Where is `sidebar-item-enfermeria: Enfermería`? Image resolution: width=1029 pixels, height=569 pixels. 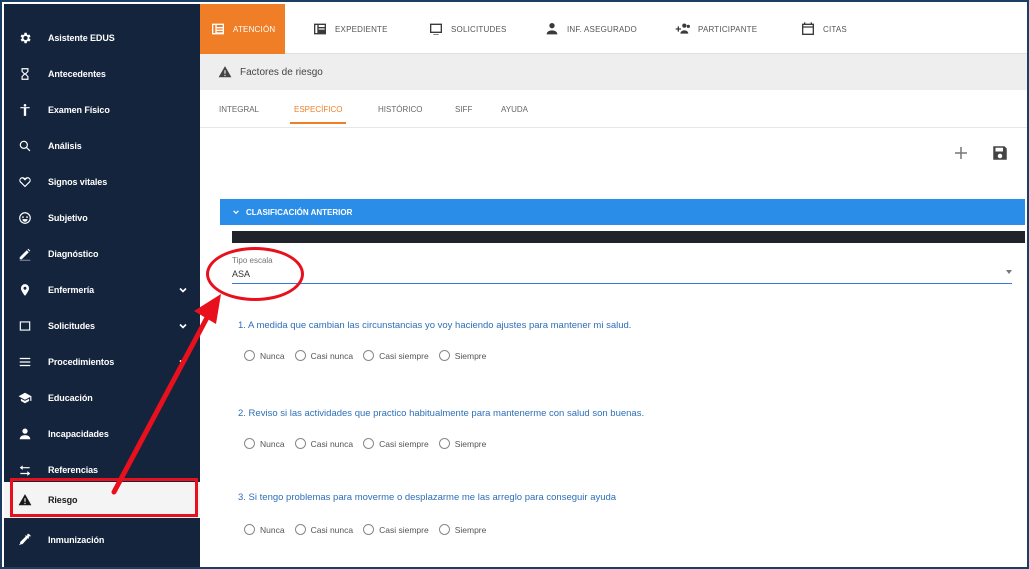
sidebar-item-enfermeria: Enfermería is located at coordinates (102, 290).